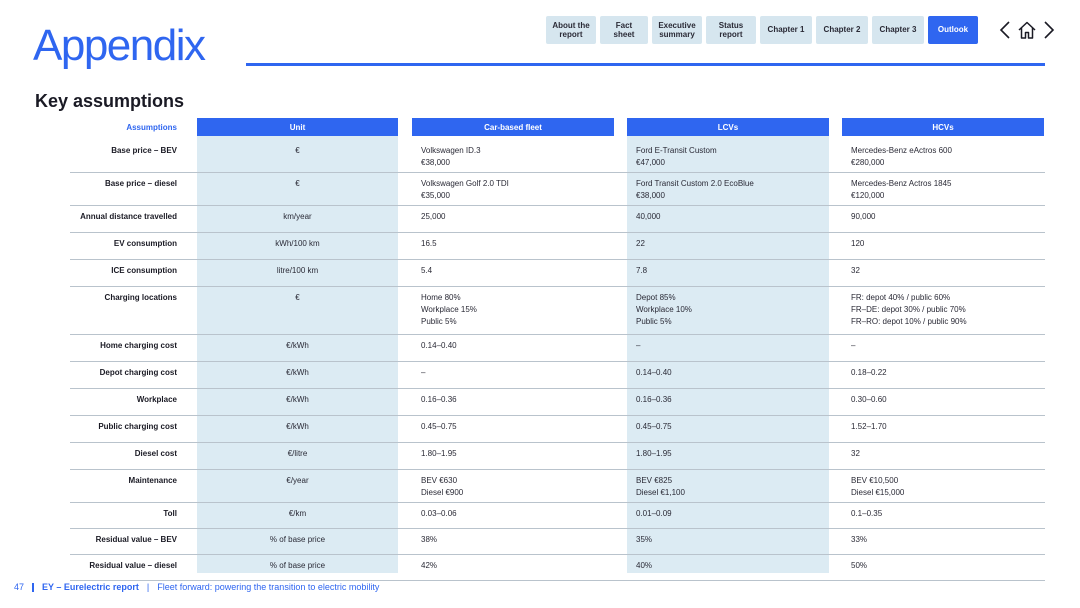  What do you see at coordinates (155, 453) in the screenshot?
I see `cell-label: Diesel cost` at bounding box center [155, 453].